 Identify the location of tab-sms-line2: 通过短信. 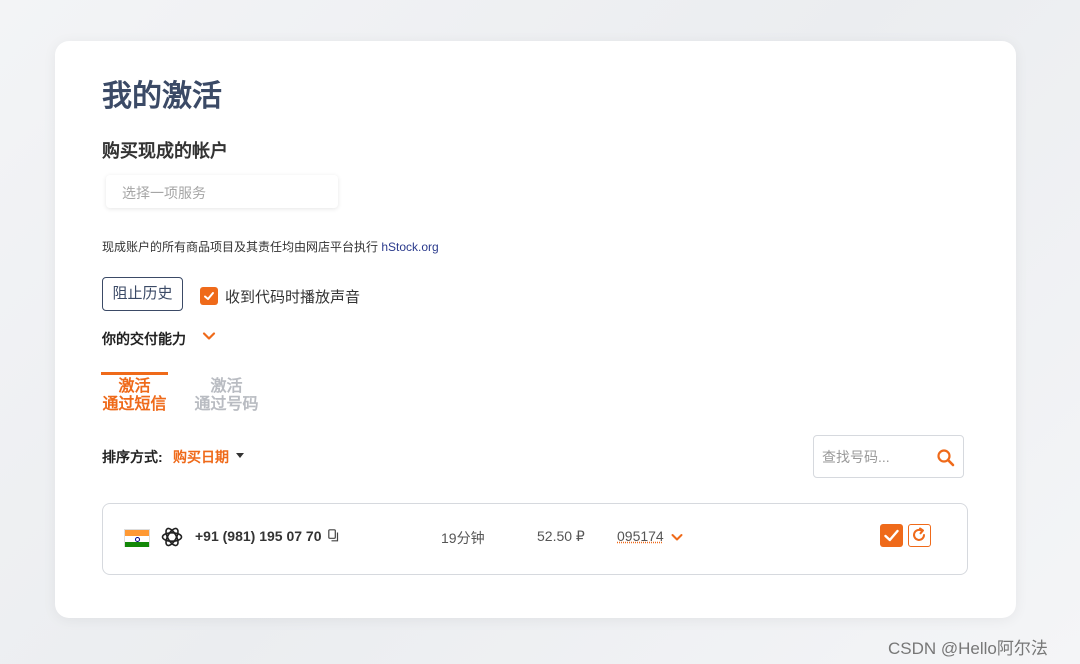
(134, 404).